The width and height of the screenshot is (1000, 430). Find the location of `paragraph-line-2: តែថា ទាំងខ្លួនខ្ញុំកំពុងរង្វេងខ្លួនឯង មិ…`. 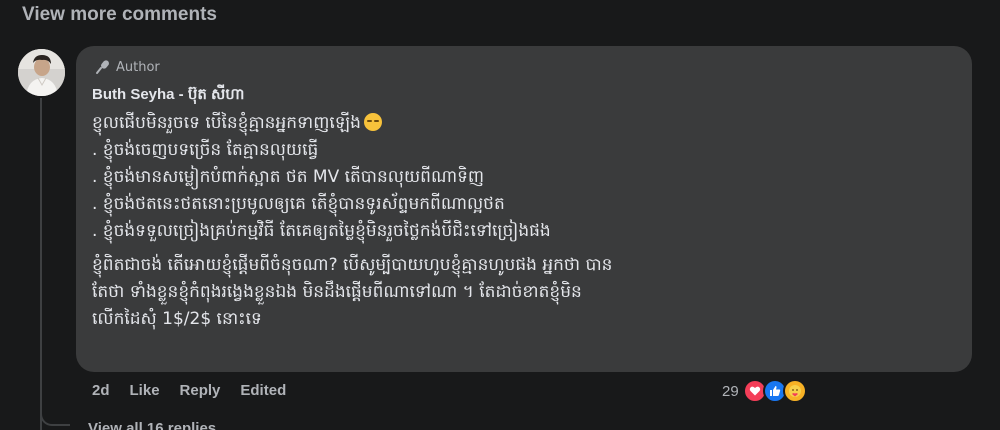

paragraph-line-2: តែថា ទាំងខ្លួនខ្ញុំកំពុងរង្វេងខ្លួនឯង មិ… is located at coordinates (337, 292).